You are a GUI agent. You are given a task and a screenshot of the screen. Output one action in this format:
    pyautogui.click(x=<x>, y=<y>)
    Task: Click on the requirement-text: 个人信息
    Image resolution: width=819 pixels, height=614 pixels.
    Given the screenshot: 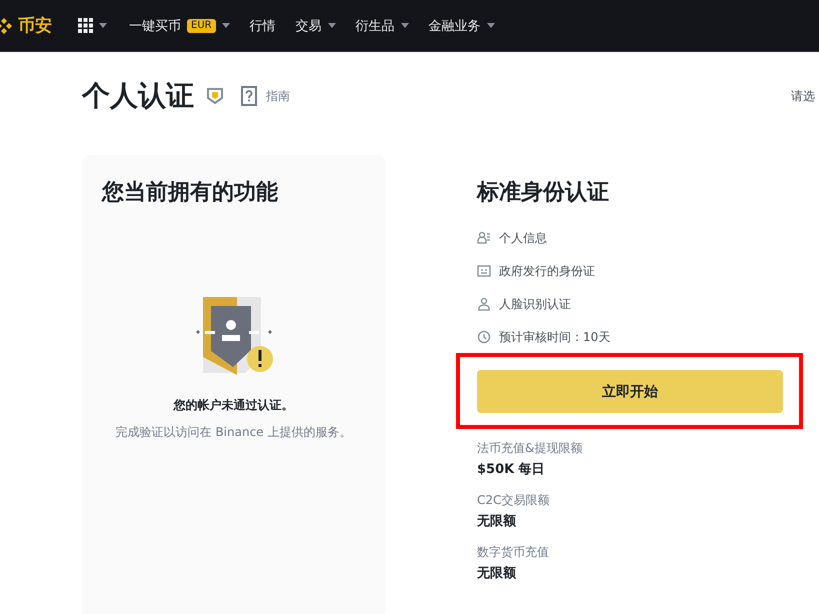 What is the action you would take?
    pyautogui.click(x=523, y=238)
    